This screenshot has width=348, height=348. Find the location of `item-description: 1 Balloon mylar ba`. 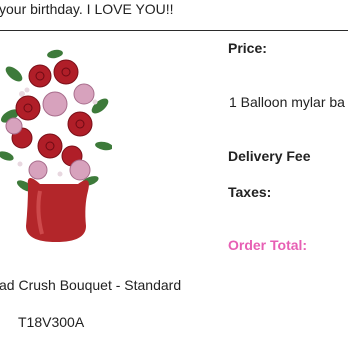

item-description: 1 Balloon mylar ba is located at coordinates (287, 102).